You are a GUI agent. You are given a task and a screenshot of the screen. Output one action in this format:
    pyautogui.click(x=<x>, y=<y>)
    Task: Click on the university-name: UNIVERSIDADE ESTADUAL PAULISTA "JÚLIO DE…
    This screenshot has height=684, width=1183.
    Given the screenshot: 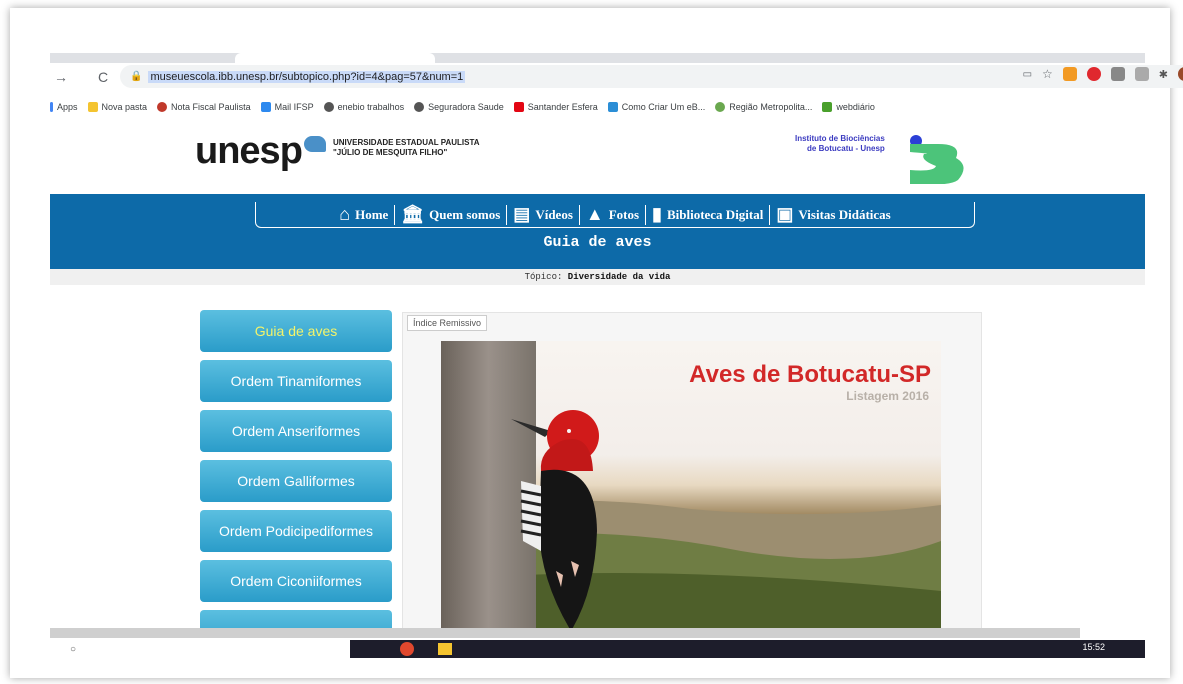 What is the action you would take?
    pyautogui.click(x=406, y=147)
    